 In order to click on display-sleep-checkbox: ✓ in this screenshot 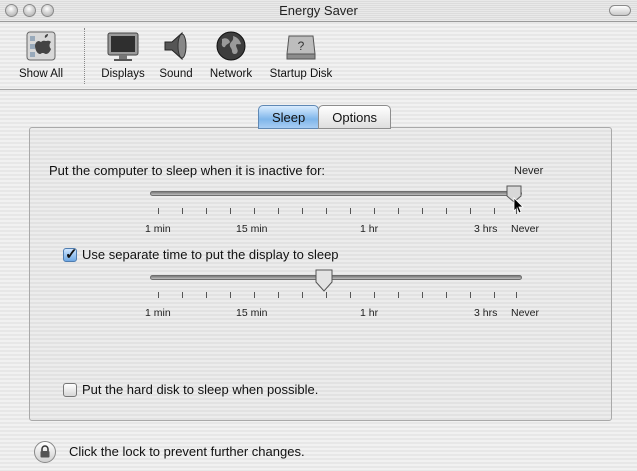, I will do `click(70, 254)`.